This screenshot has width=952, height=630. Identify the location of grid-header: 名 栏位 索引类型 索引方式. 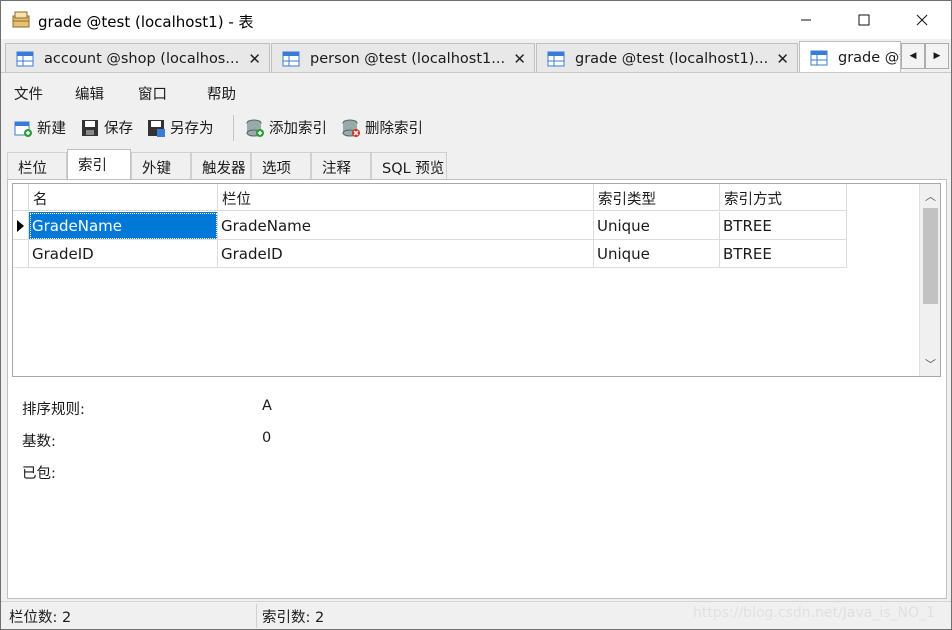
(430, 197).